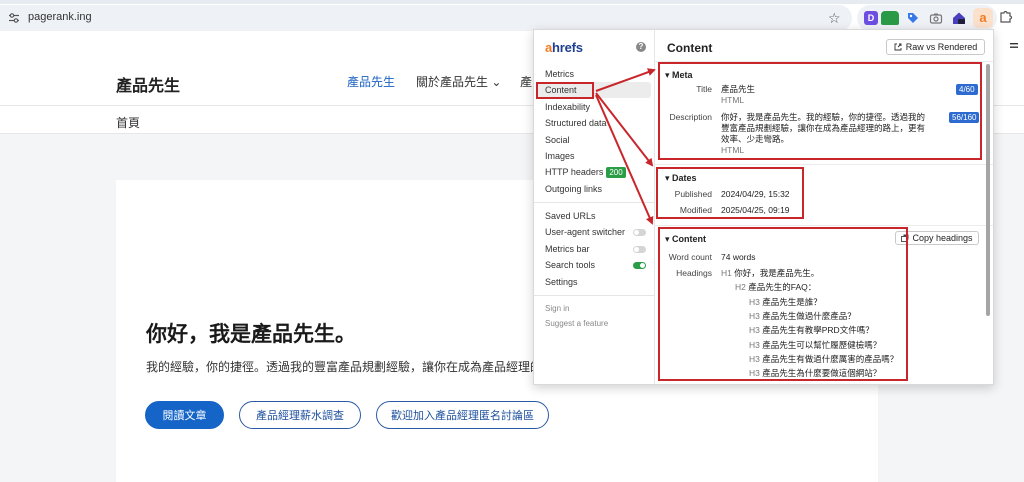 This screenshot has width=1024, height=482. Describe the element at coordinates (625, 80) in the screenshot. I see `arrow-to-meta` at that location.